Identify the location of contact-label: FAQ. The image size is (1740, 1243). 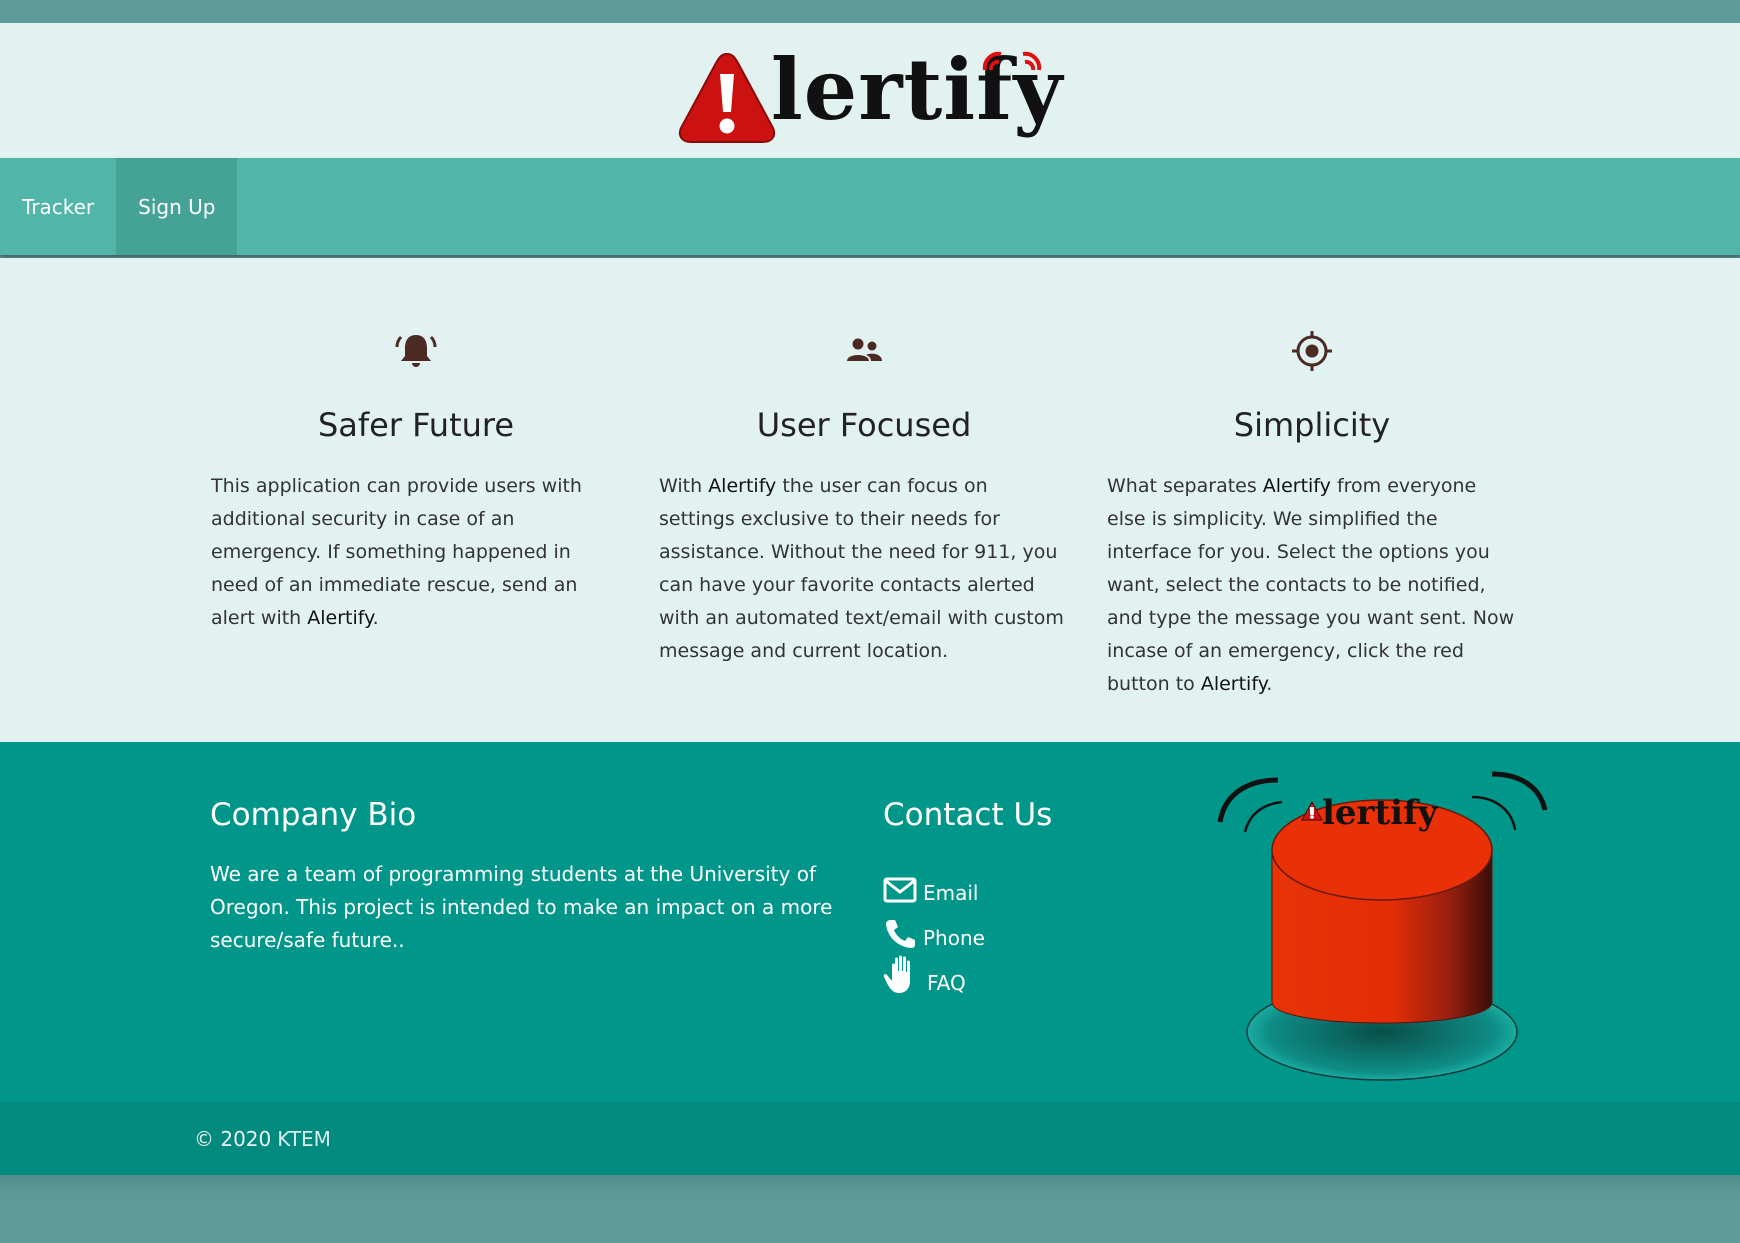
(946, 983).